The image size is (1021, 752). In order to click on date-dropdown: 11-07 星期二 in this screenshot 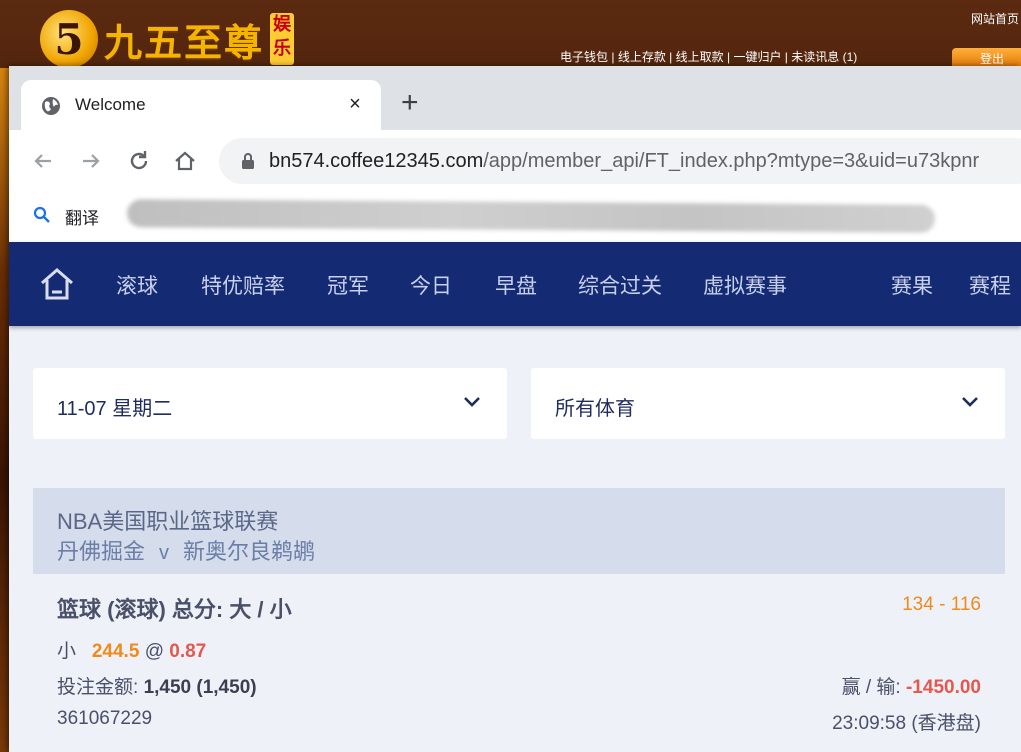, I will do `click(270, 403)`.